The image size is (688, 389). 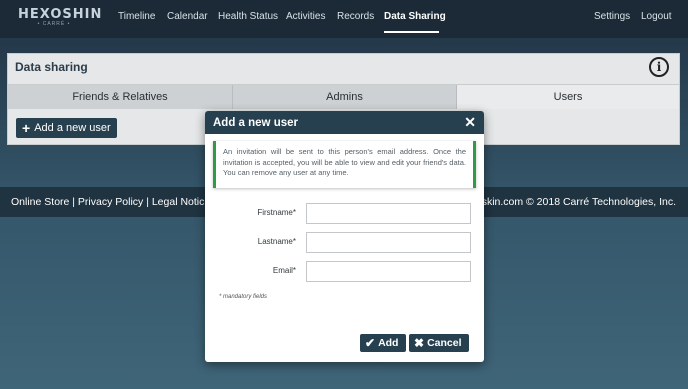 What do you see at coordinates (411, 32) in the screenshot?
I see `active-nav-indicator` at bounding box center [411, 32].